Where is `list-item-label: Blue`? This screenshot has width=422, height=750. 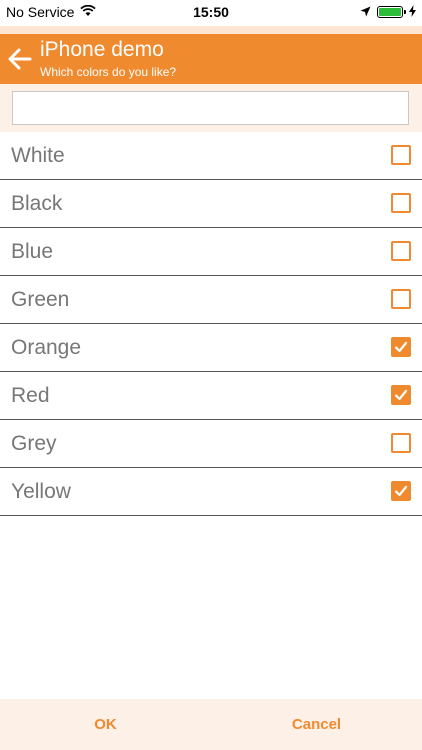 list-item-label: Blue is located at coordinates (32, 251).